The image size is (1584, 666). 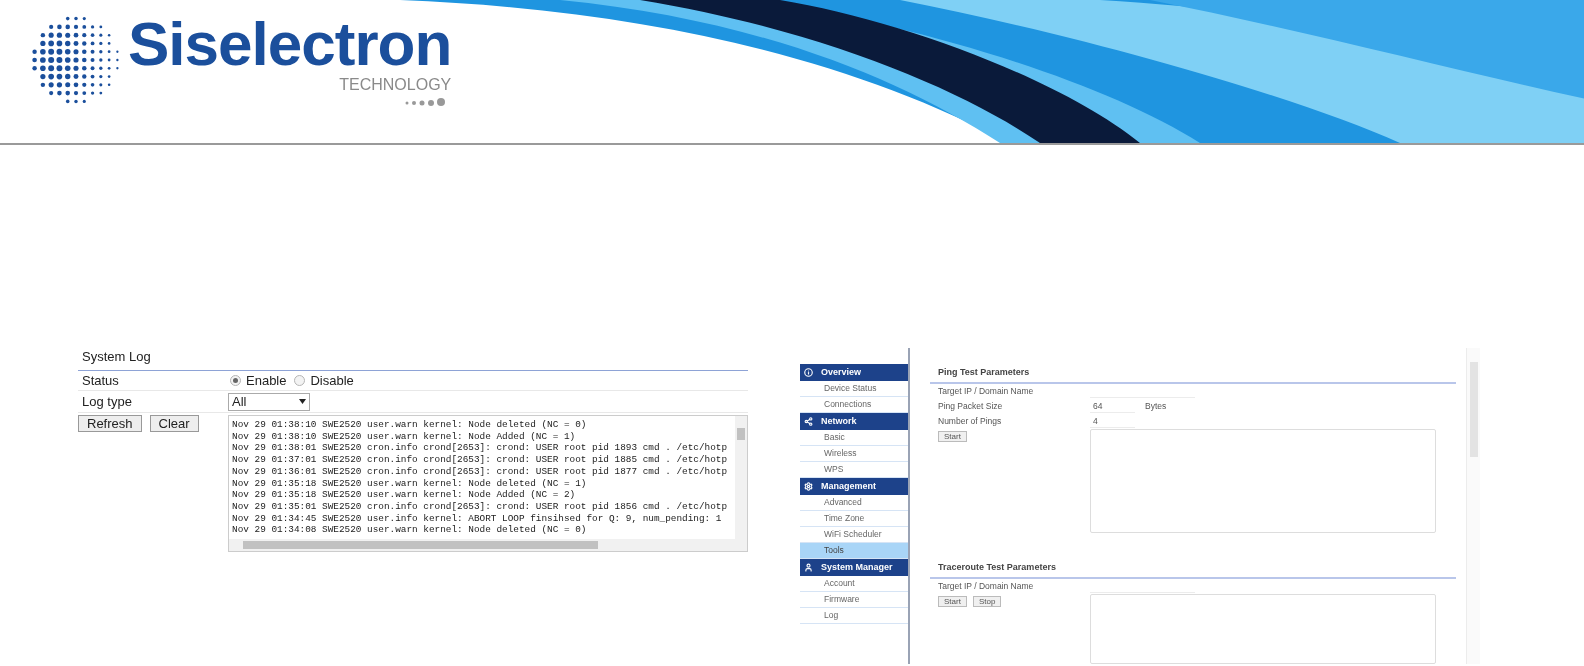 What do you see at coordinates (854, 389) in the screenshot?
I see `sidebar-item: Device Status` at bounding box center [854, 389].